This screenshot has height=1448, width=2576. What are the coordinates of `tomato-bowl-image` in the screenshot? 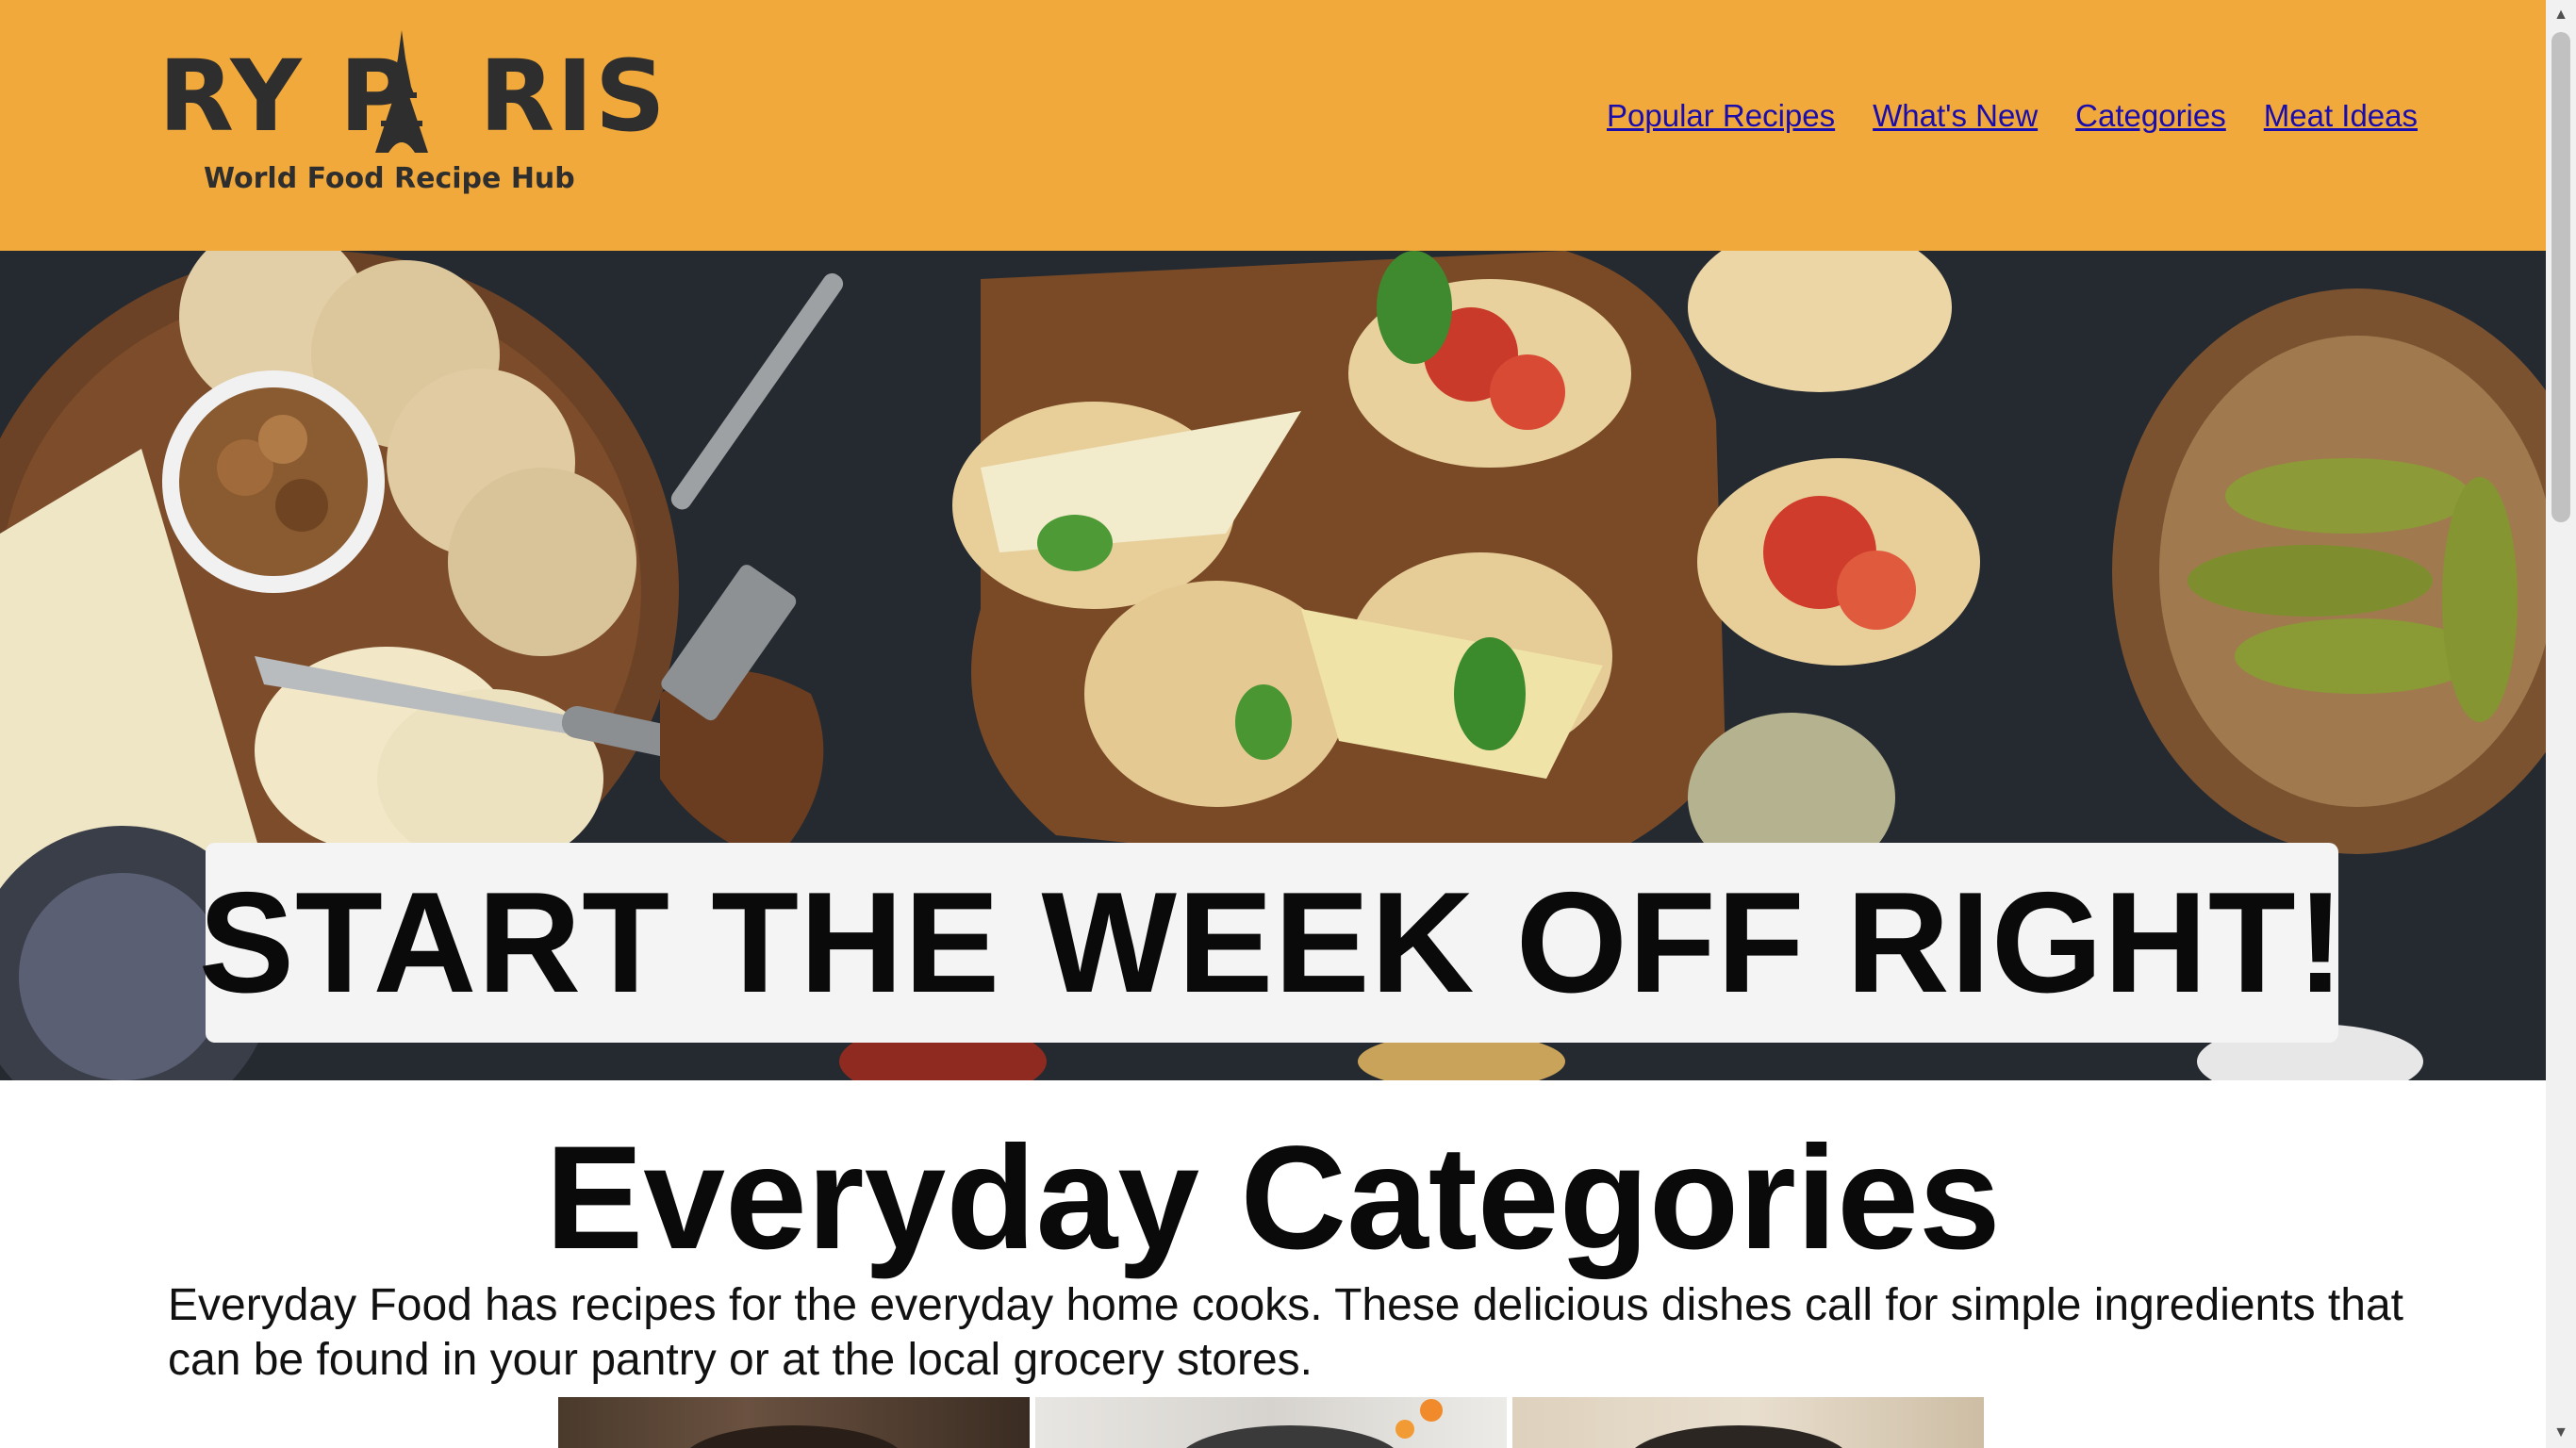 It's located at (1314, 1423).